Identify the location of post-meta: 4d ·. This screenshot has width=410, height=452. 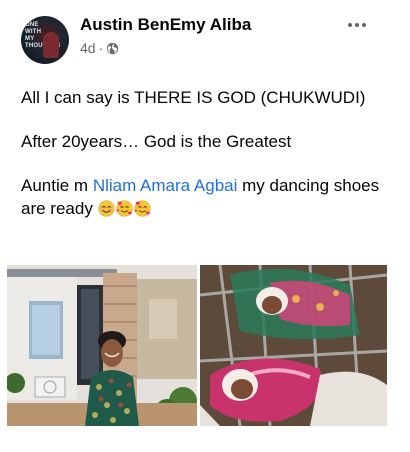
(99, 48).